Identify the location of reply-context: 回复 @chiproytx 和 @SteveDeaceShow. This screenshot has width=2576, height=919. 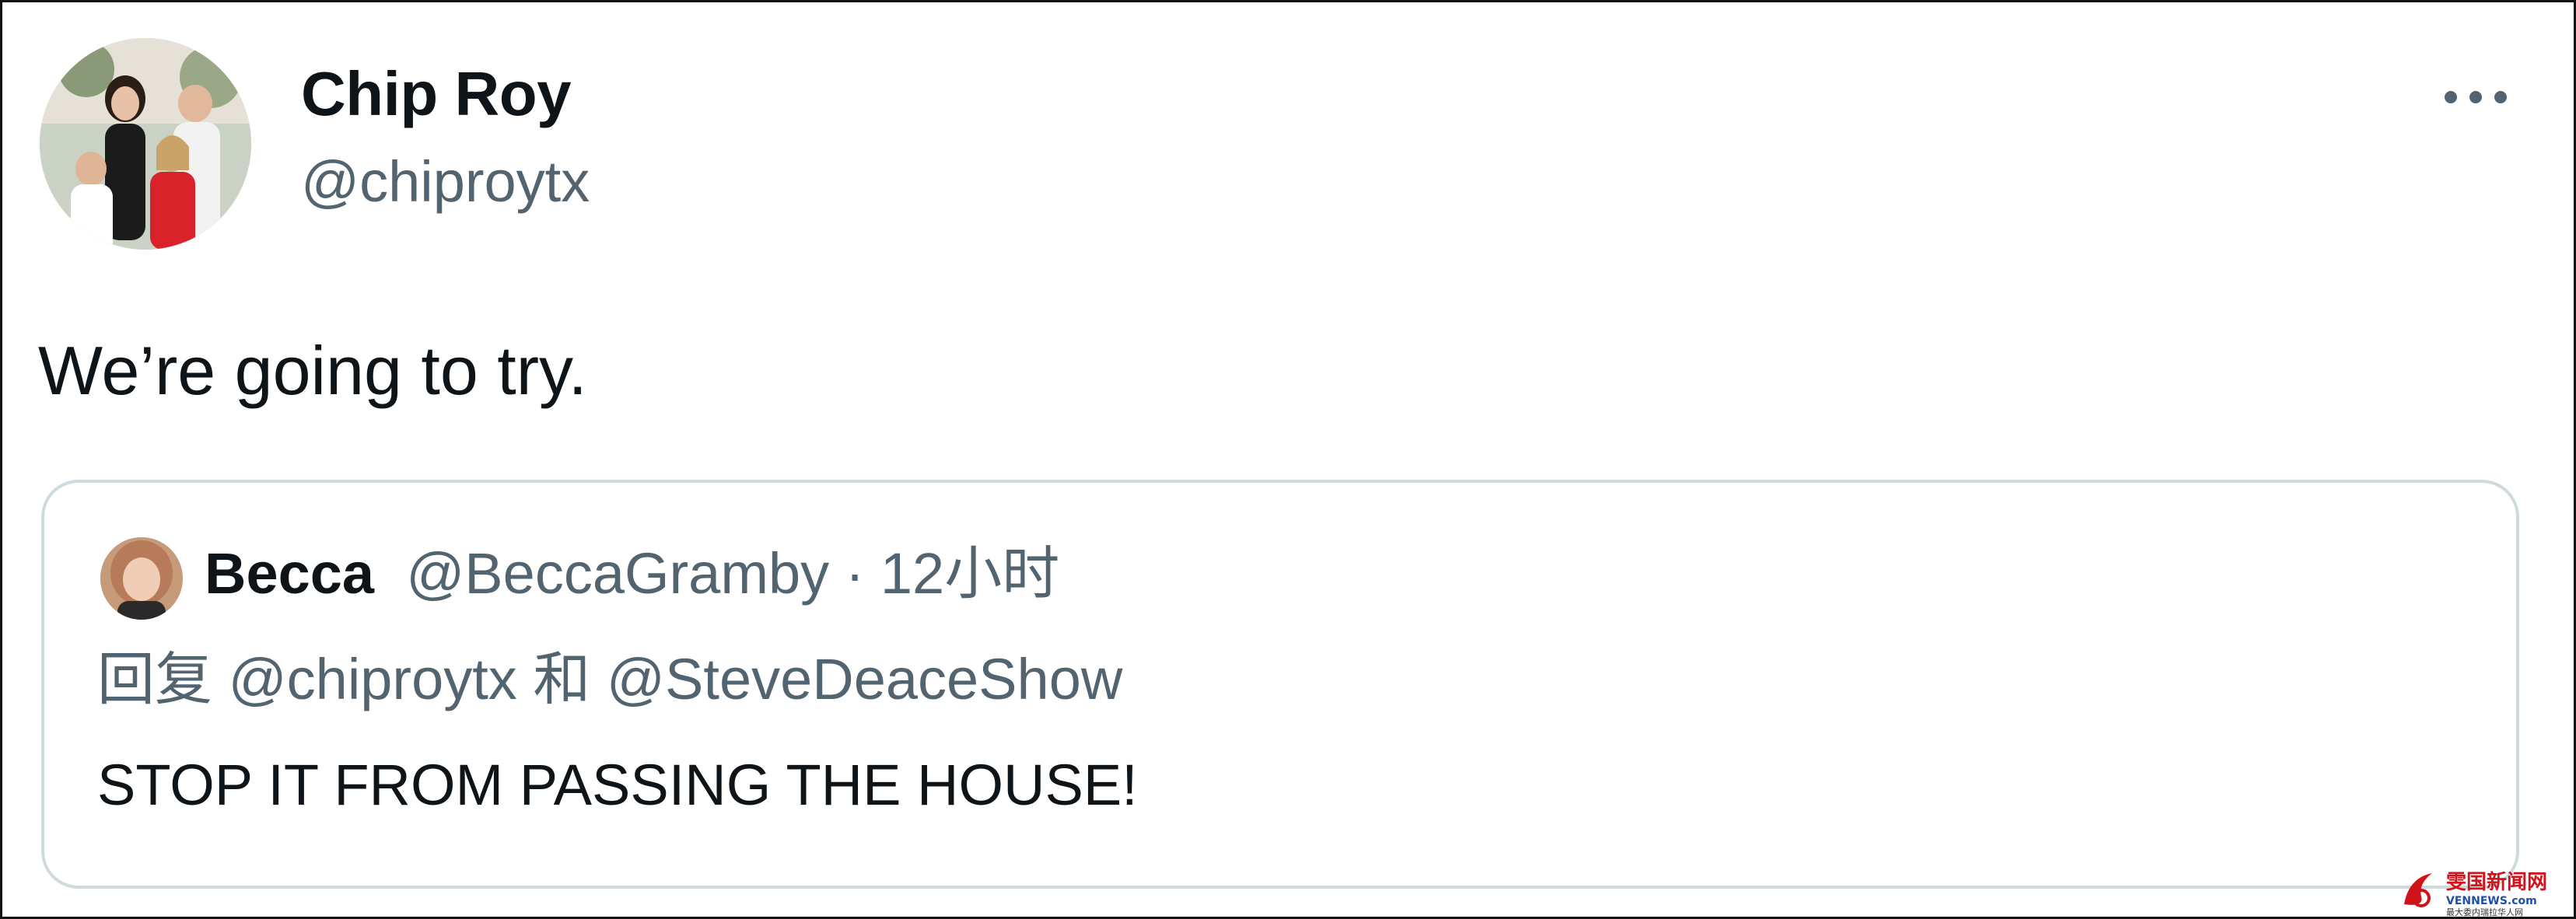
(610, 679).